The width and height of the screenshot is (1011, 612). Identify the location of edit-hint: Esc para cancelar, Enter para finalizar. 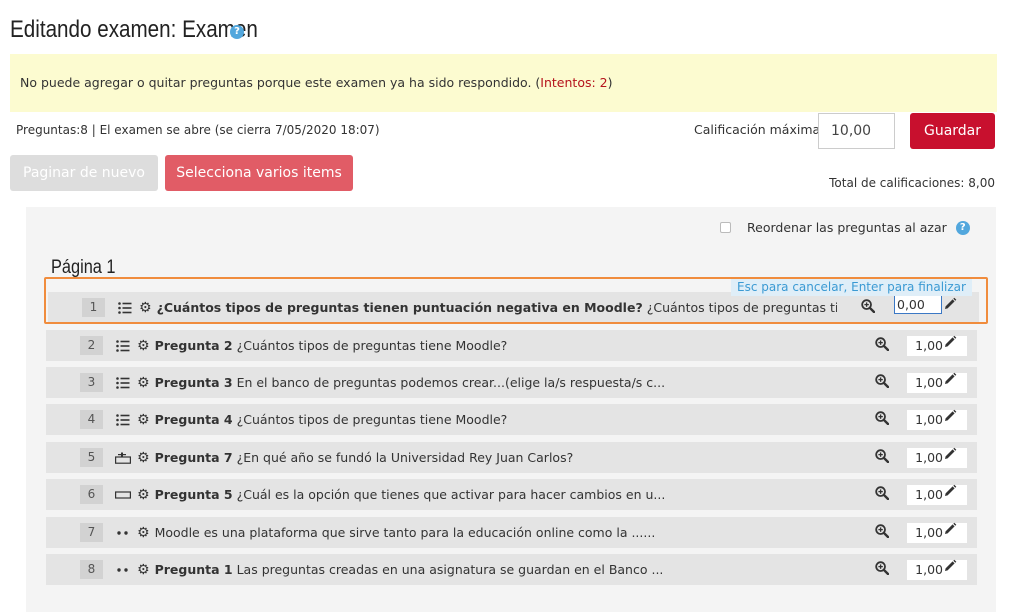
(851, 287).